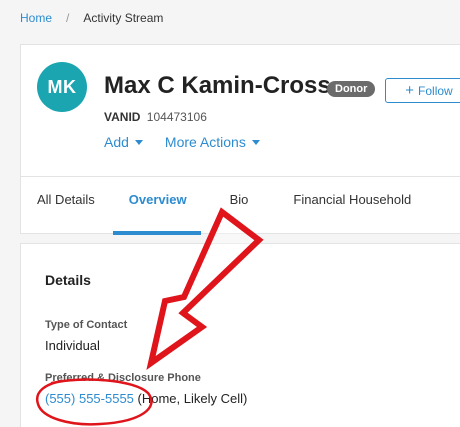 The image size is (460, 427). What do you see at coordinates (176, 117) in the screenshot?
I see `vanid-value: 104473106` at bounding box center [176, 117].